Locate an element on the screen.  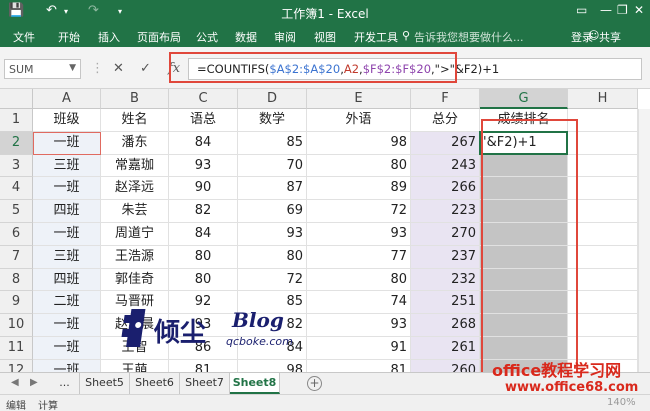
cell-b10: 赵家晨 is located at coordinates (135, 325).